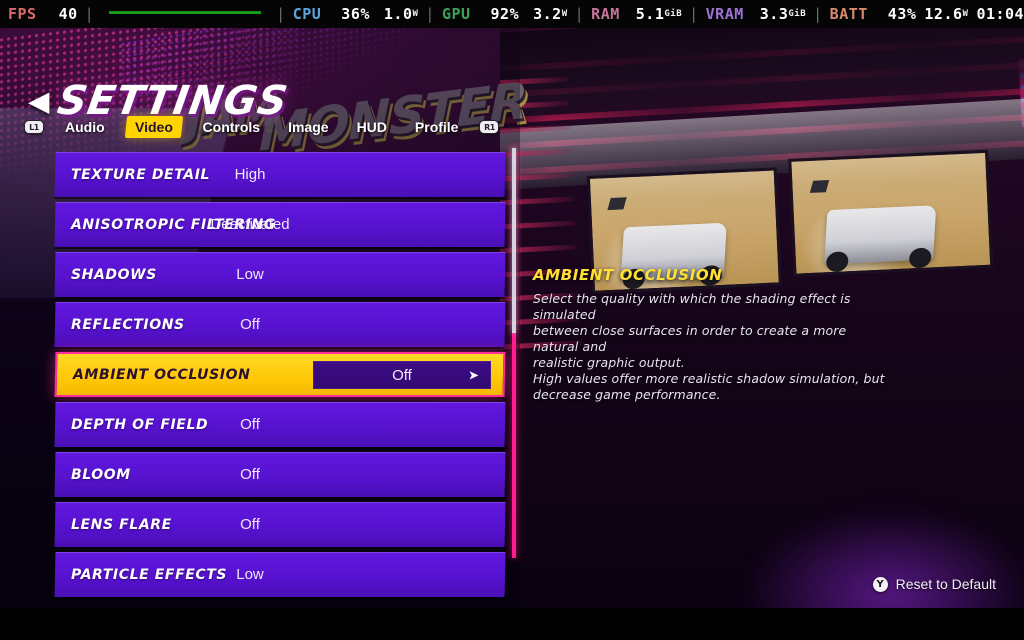 The height and width of the screenshot is (640, 1024). What do you see at coordinates (512, 624) in the screenshot?
I see `letterbox-bar` at bounding box center [512, 624].